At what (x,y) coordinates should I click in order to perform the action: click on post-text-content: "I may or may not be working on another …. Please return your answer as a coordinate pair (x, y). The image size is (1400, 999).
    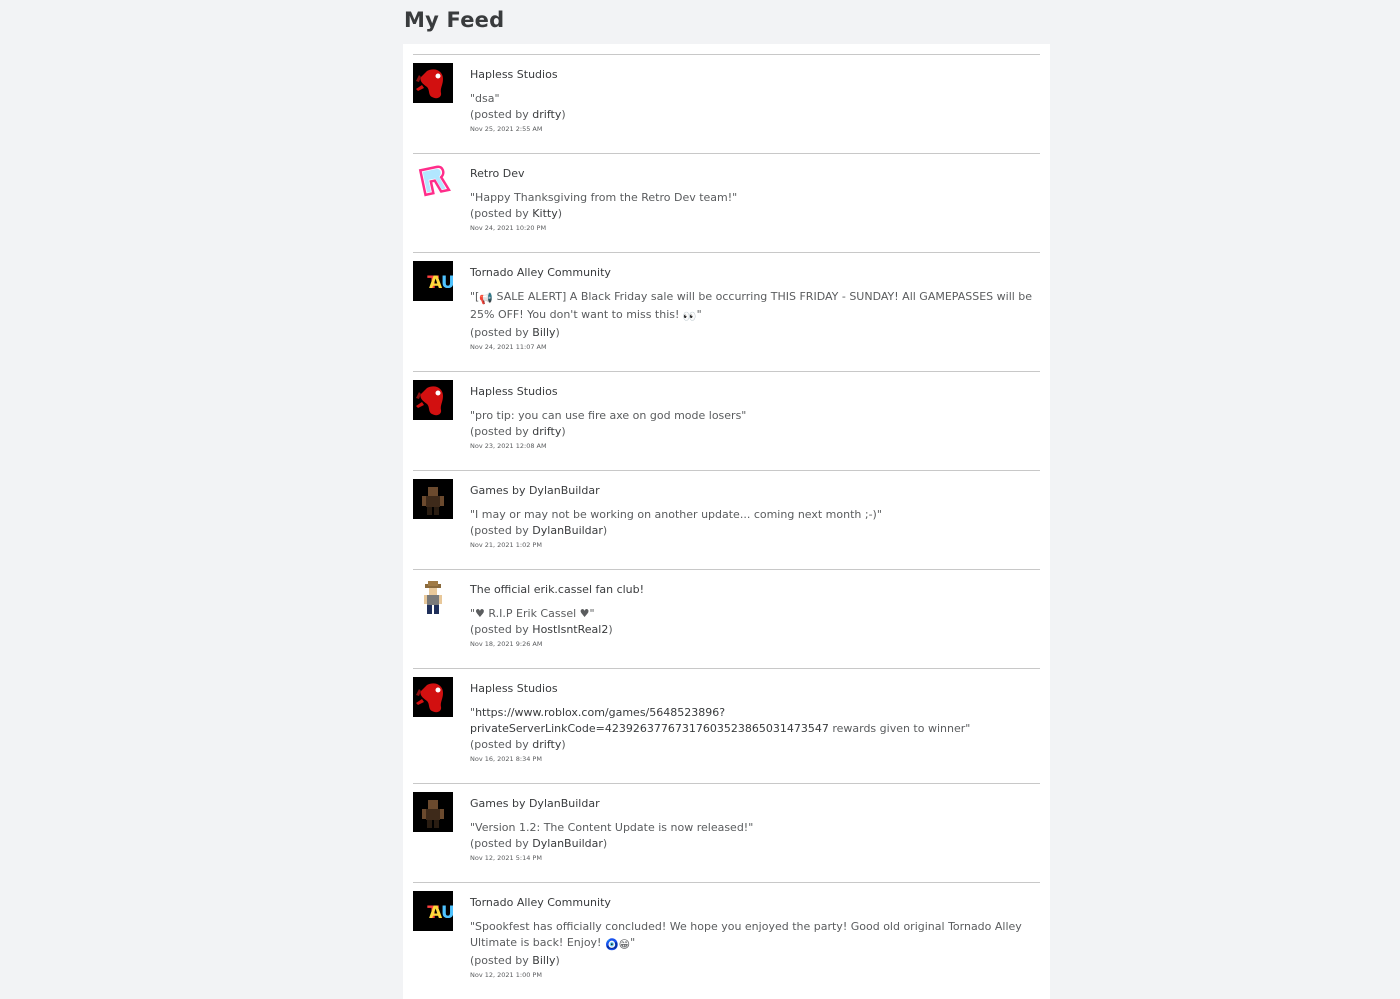
    Looking at the image, I should click on (676, 514).